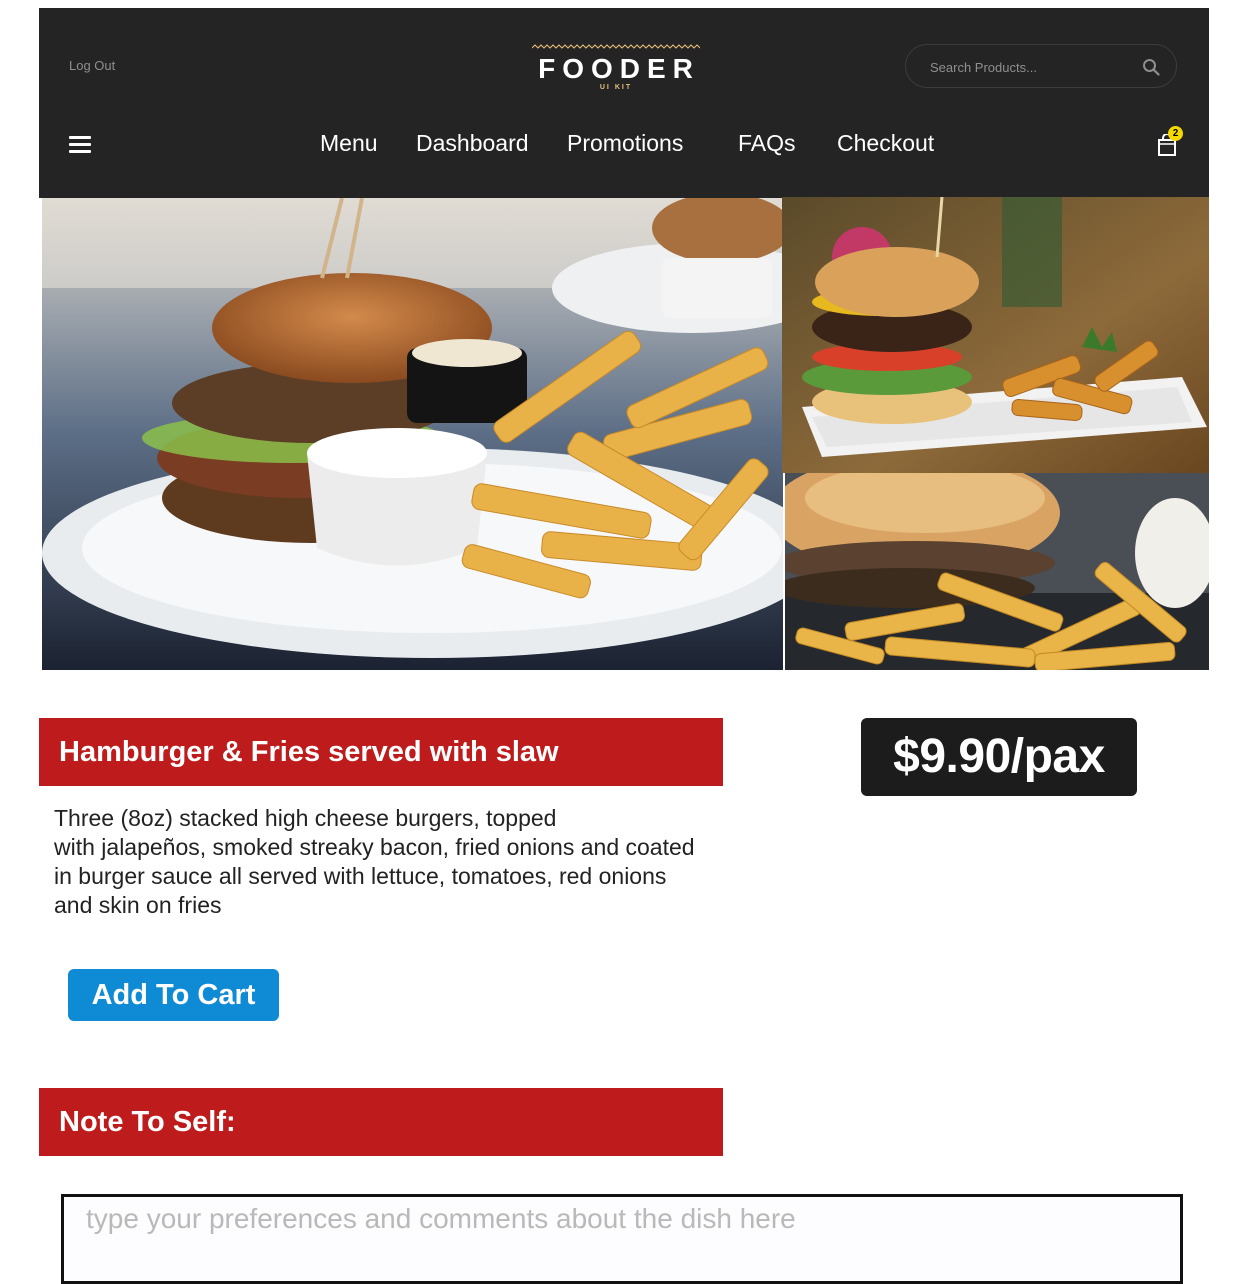  I want to click on search-box, so click(1041, 66).